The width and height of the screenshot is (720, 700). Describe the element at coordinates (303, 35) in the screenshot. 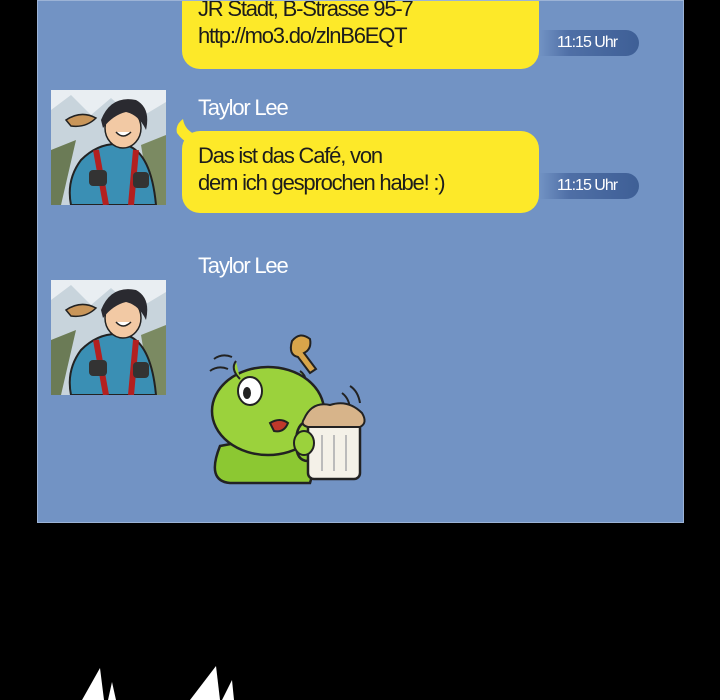

I see `message-line: http://mo3.do/zlnB6EQT` at that location.